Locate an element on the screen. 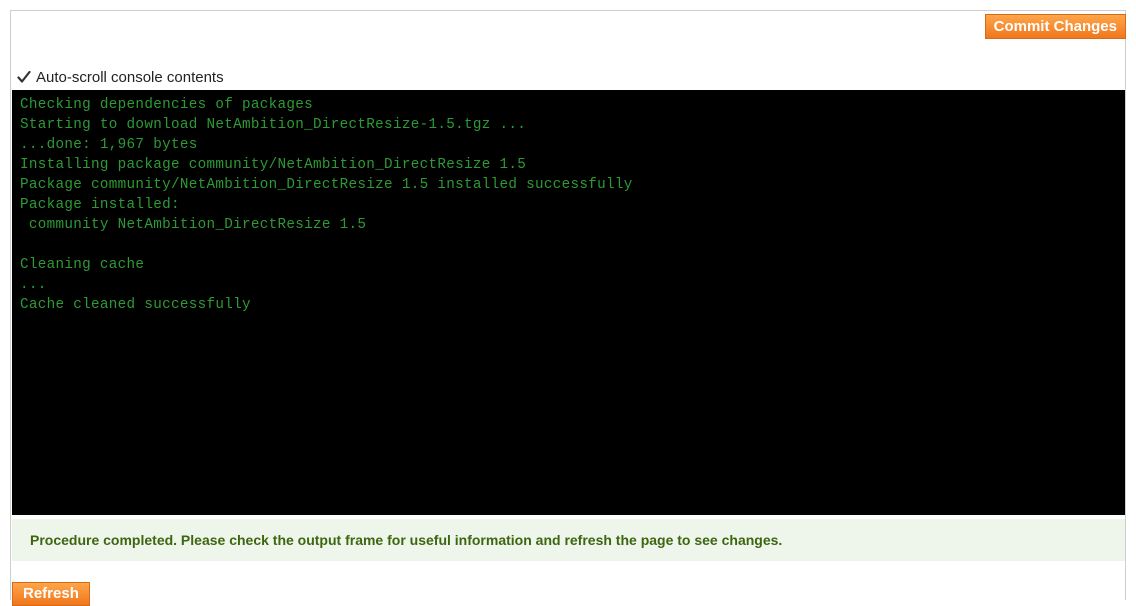  console-line: community NetAmbition_DirectResize 1.5 is located at coordinates (193, 225).